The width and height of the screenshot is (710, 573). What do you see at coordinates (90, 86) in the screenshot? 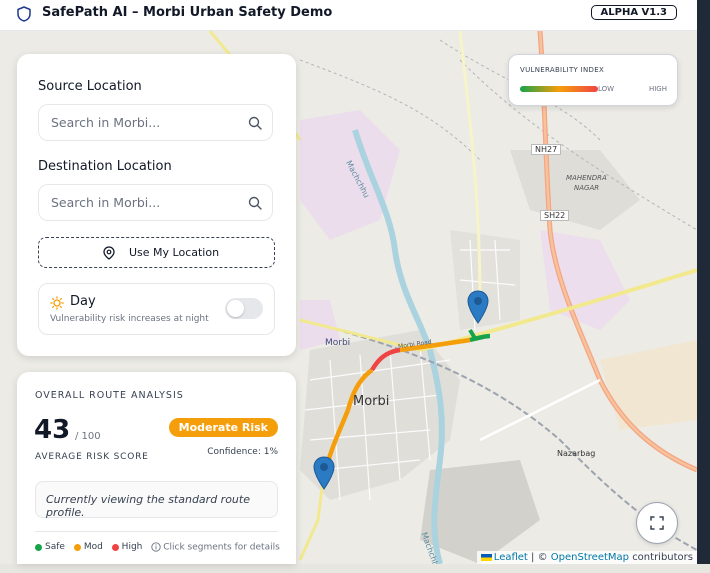
I see `source-label: Source Location` at bounding box center [90, 86].